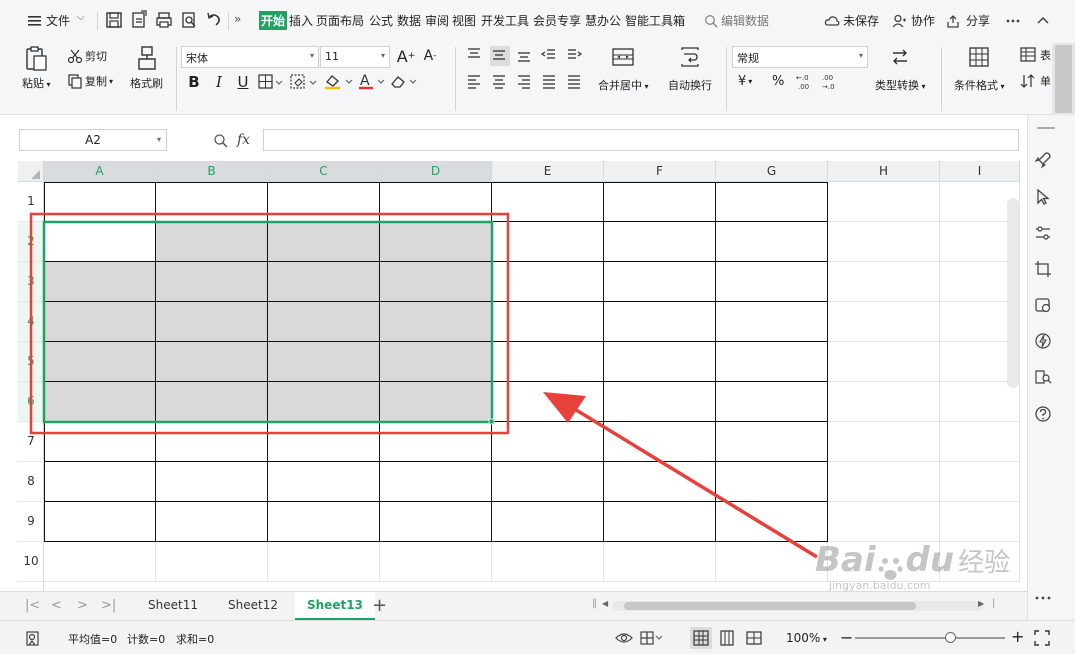 The height and width of the screenshot is (654, 1075). I want to click on decrease-indent-icon, so click(550, 56).